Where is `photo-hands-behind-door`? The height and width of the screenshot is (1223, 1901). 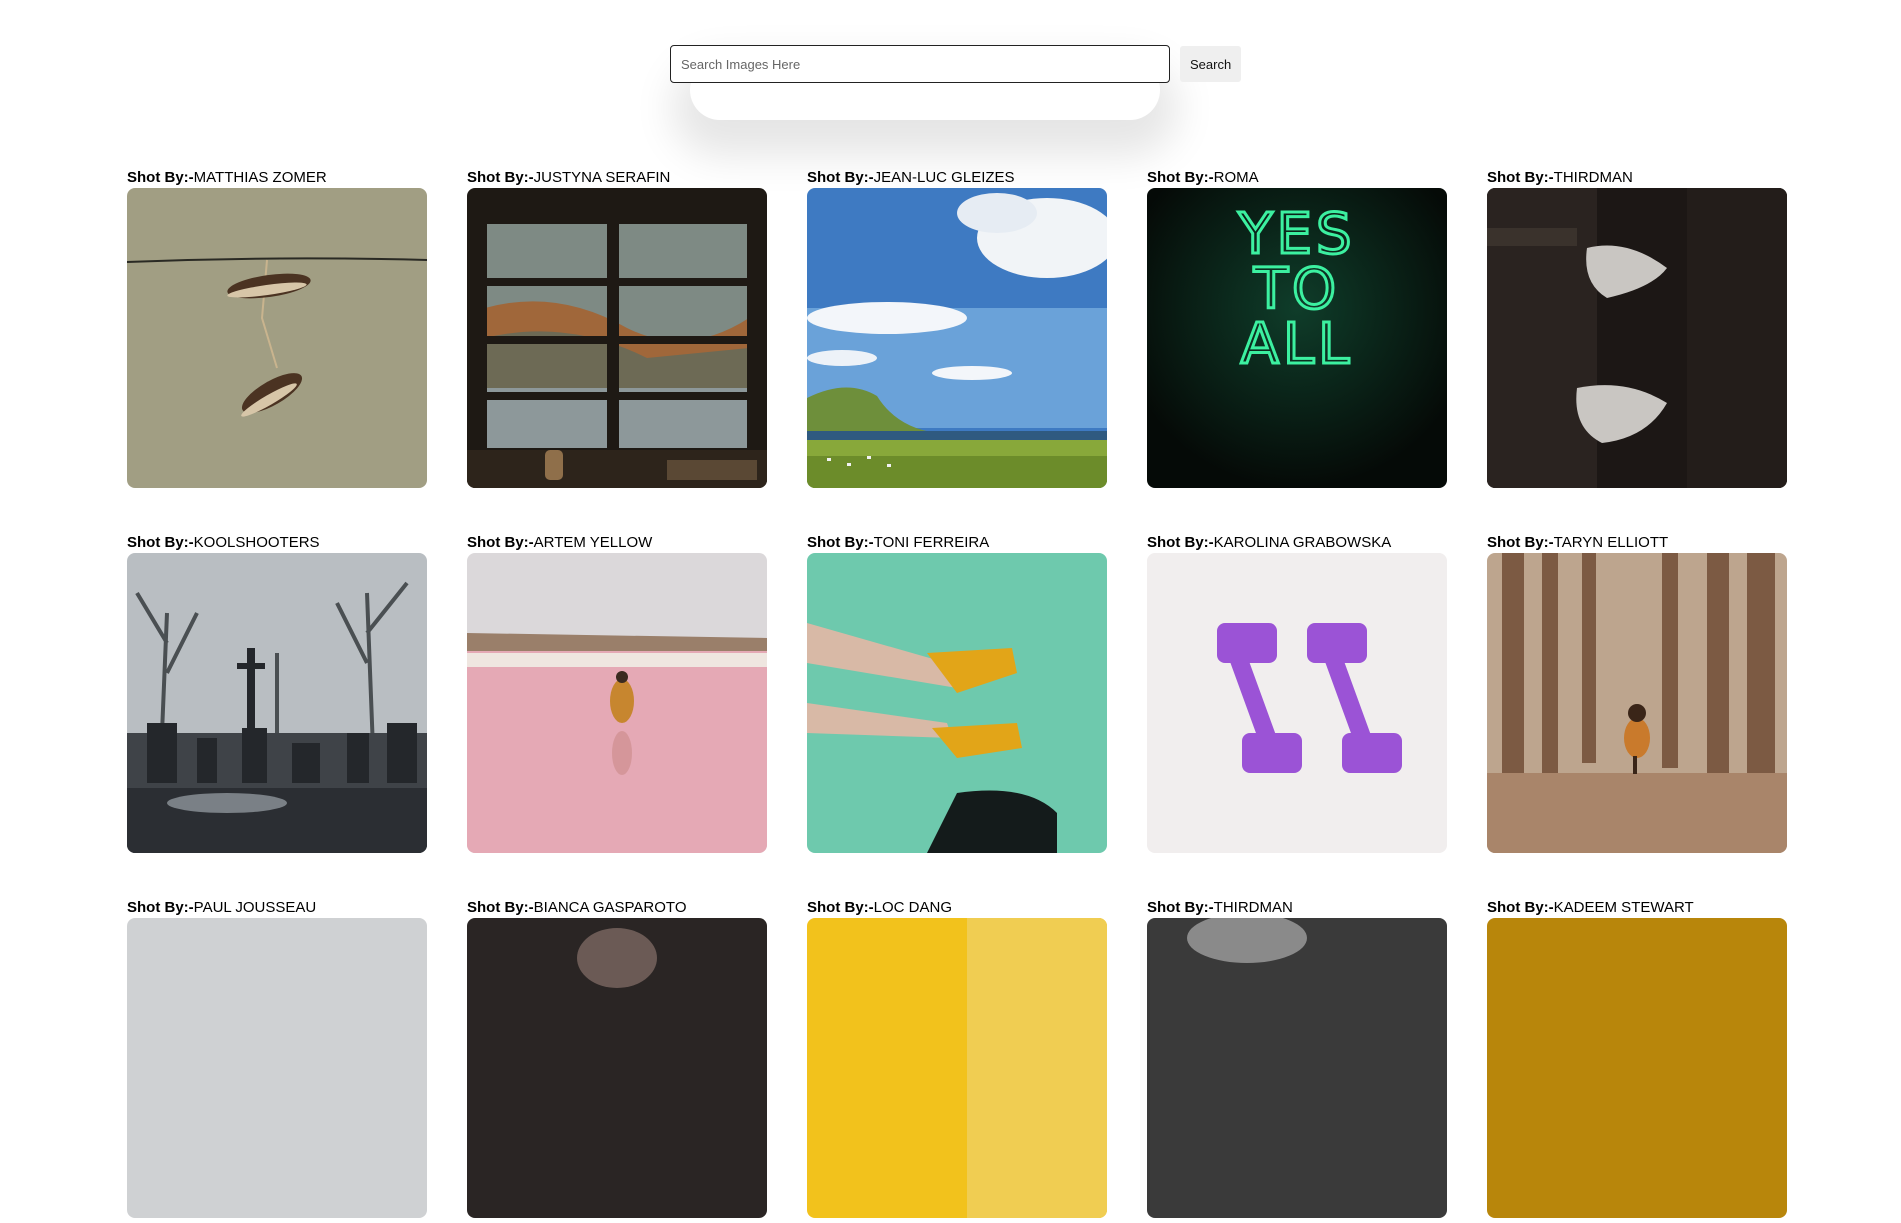
photo-hands-behind-door is located at coordinates (1637, 338).